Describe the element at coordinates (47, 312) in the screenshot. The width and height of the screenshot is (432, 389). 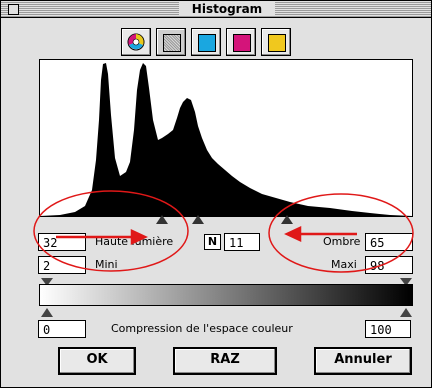
I see `compression-min-handle` at that location.